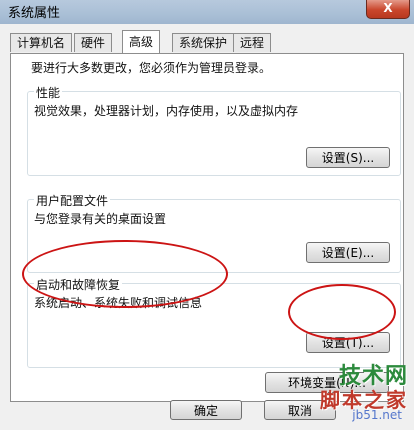  Describe the element at coordinates (252, 42) in the screenshot. I see `tab-remote: 远程` at that location.